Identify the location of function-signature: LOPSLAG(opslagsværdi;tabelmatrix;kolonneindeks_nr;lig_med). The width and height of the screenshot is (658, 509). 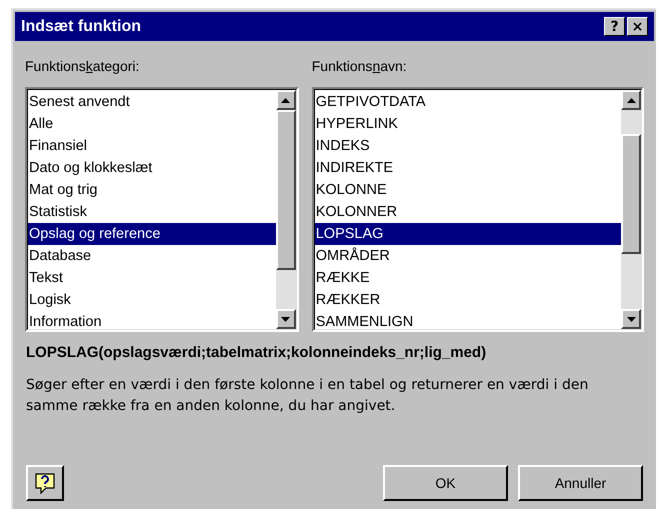
(256, 353).